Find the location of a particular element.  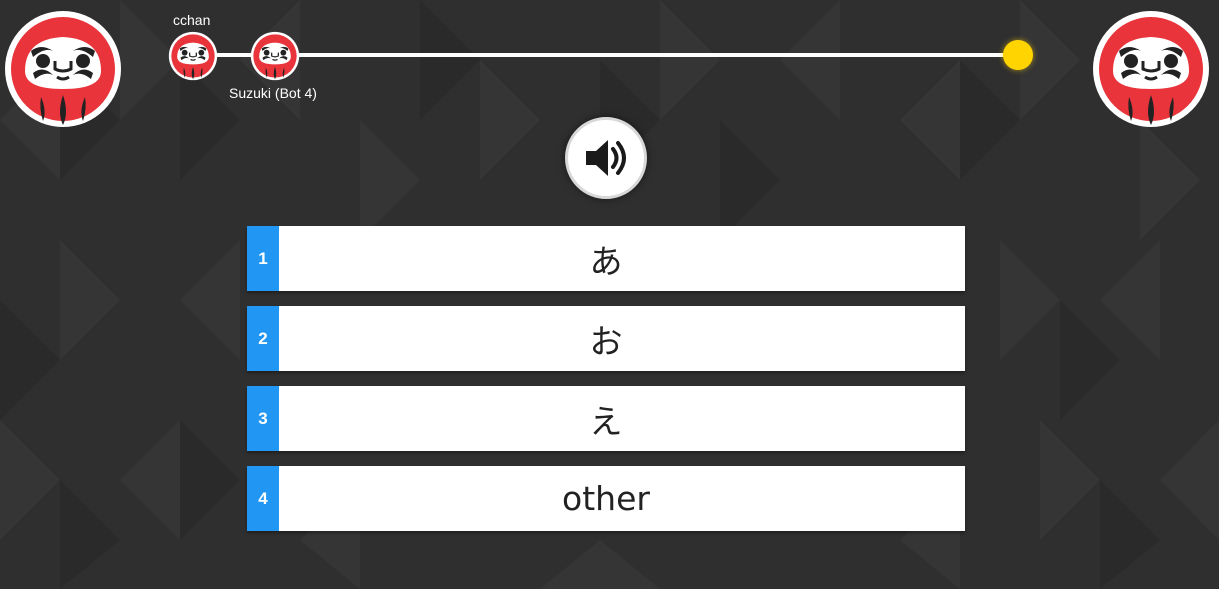

answer-option-1: 1 あ is located at coordinates (606, 258).